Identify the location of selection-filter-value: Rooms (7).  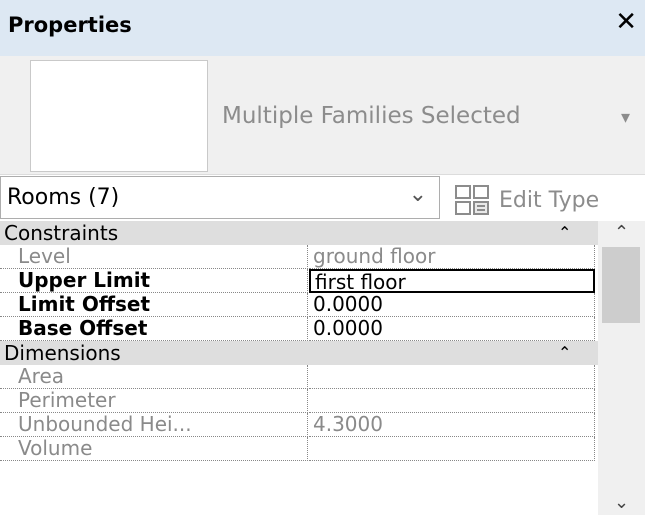
(63, 197).